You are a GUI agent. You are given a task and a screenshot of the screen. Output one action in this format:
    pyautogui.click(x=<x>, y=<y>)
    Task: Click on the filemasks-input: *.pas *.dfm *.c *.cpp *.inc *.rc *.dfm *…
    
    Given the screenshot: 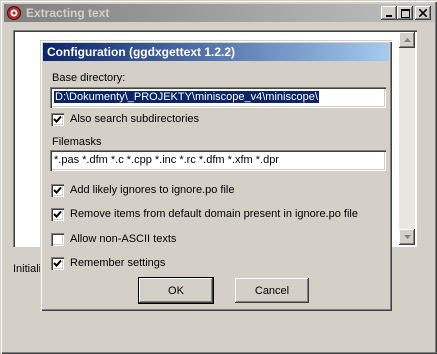 What is the action you would take?
    pyautogui.click(x=218, y=160)
    